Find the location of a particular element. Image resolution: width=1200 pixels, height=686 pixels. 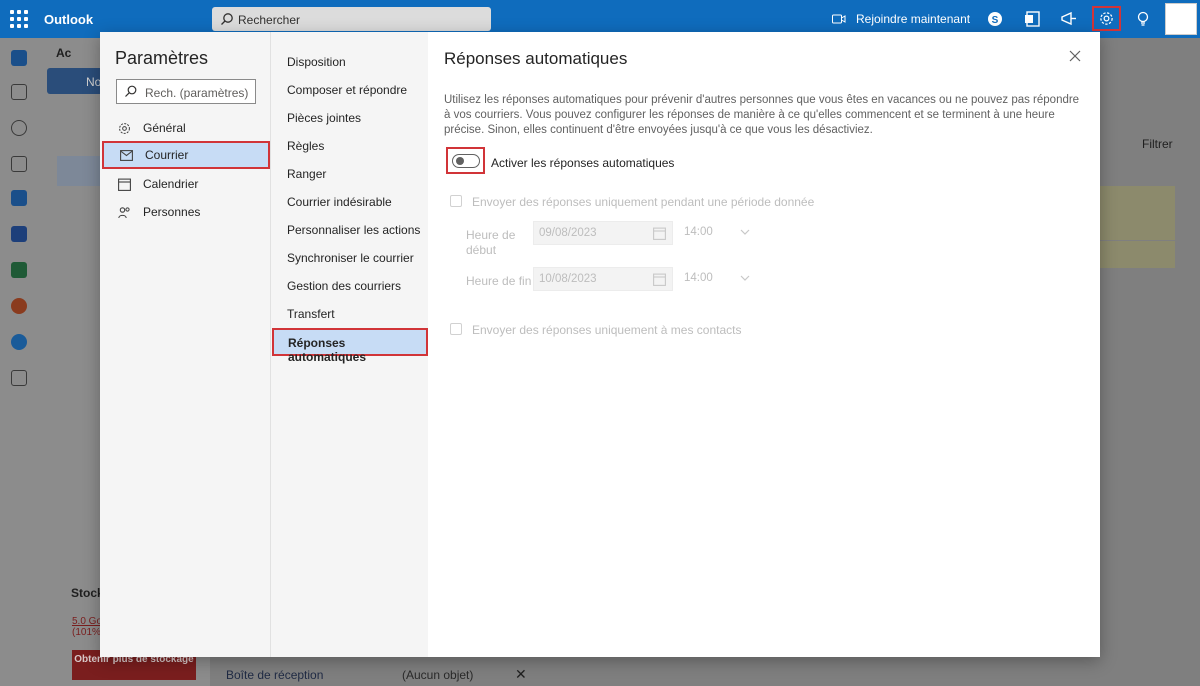

auto-reply-toggle-highlight is located at coordinates (465, 160).